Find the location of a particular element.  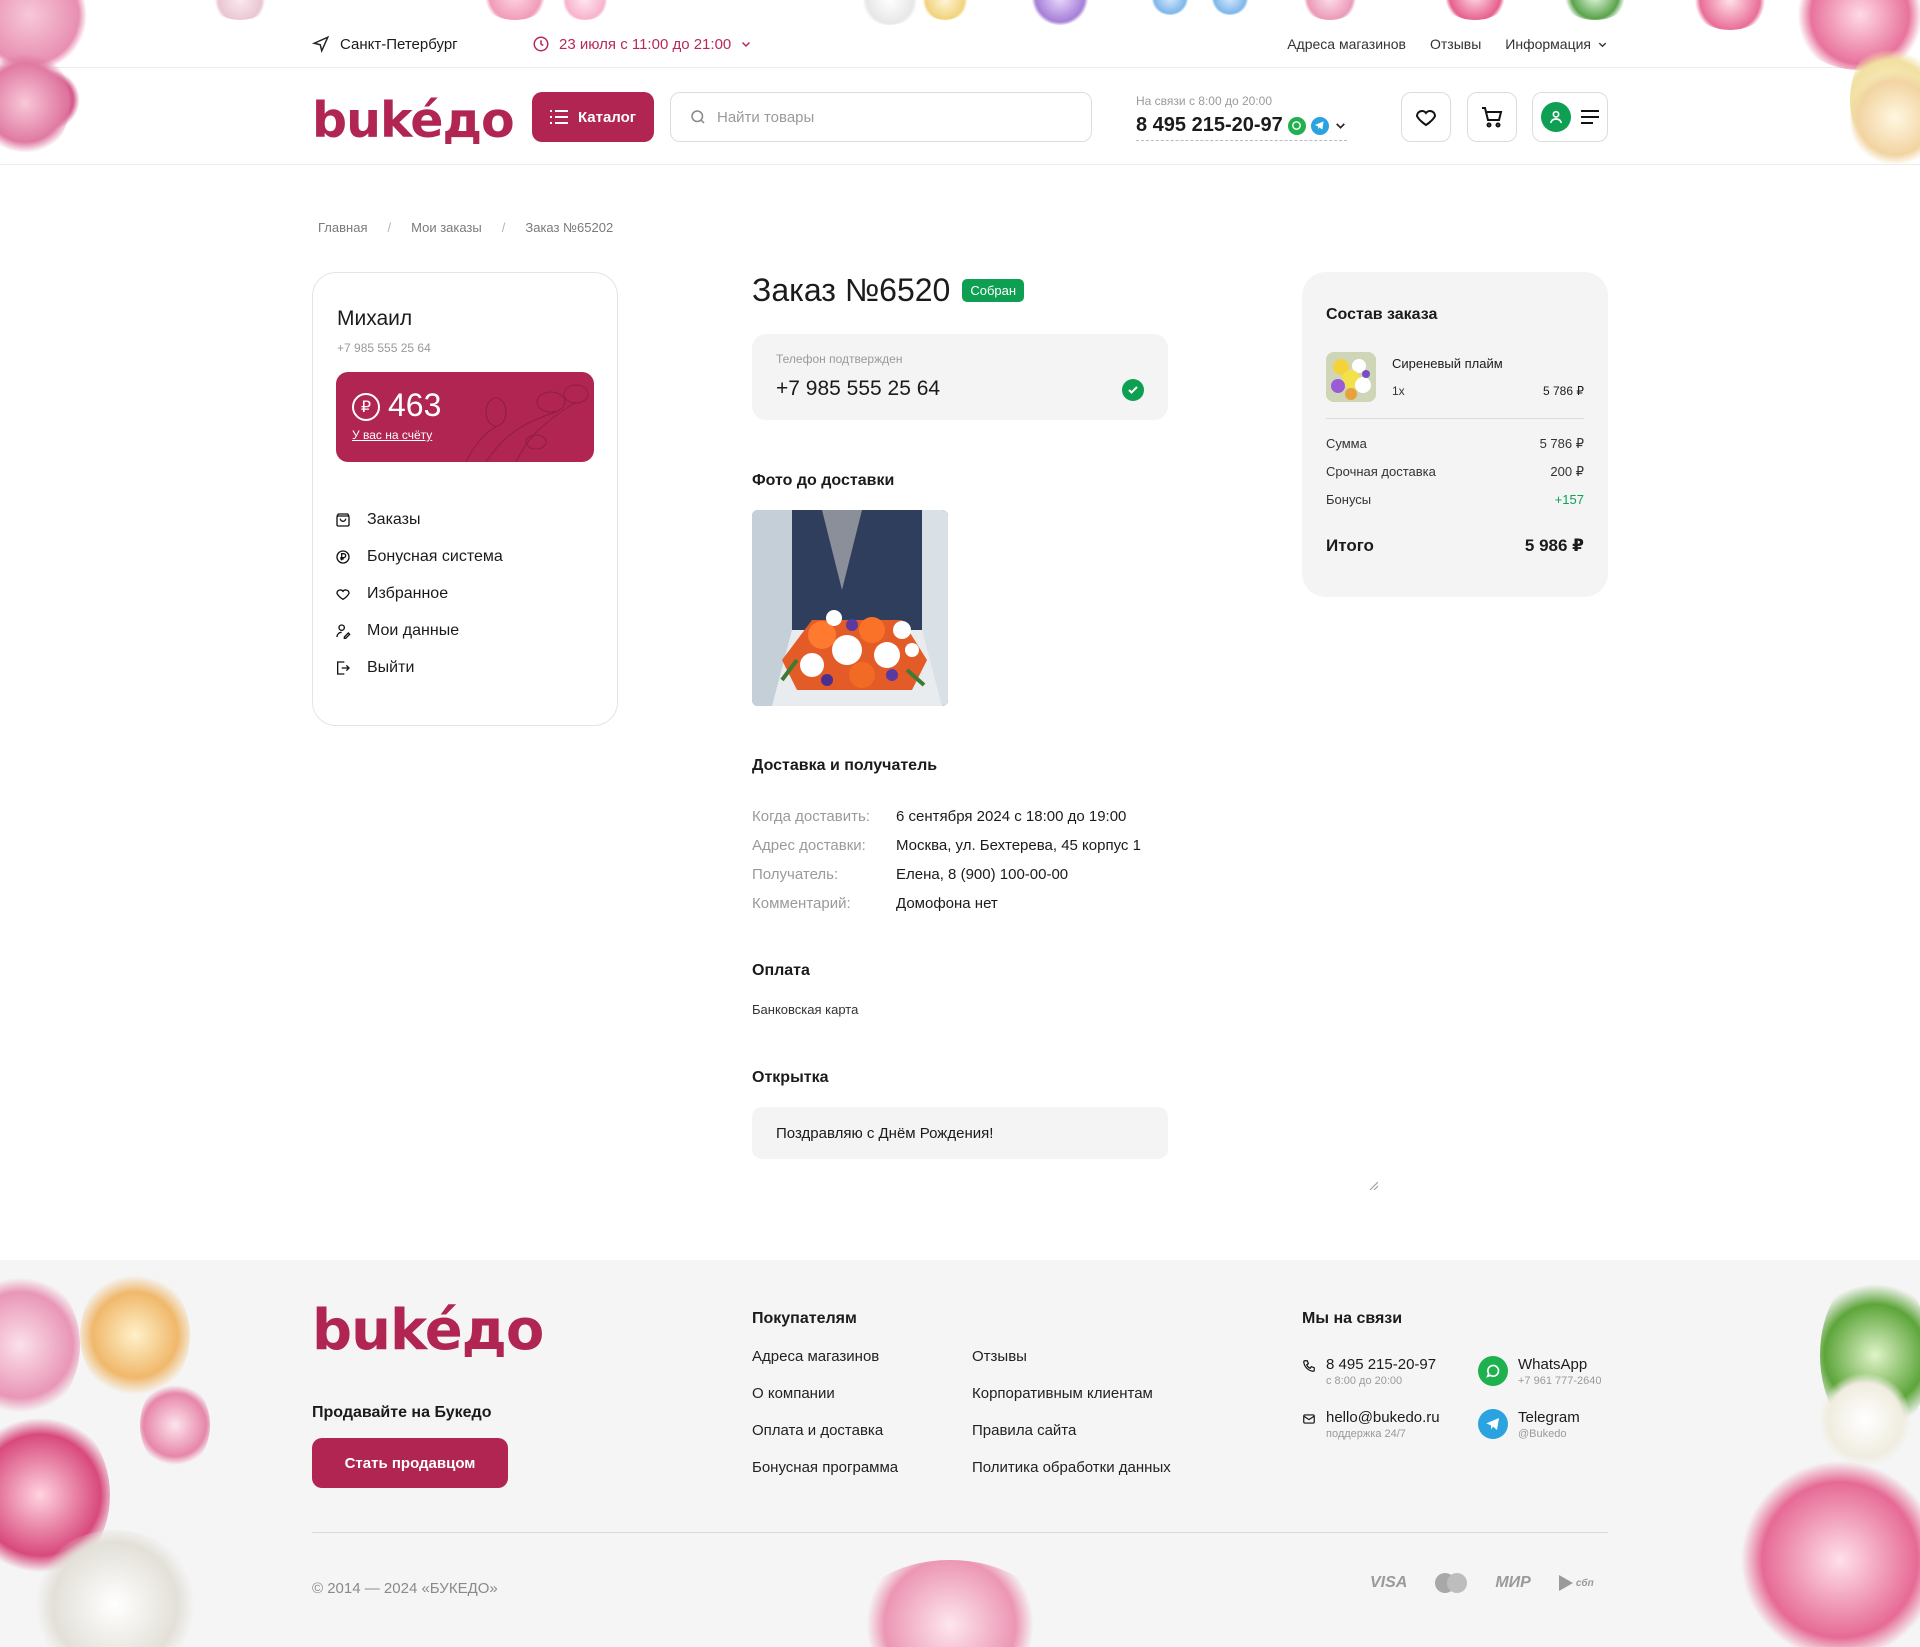

catalog-label: Каталог is located at coordinates (607, 117).